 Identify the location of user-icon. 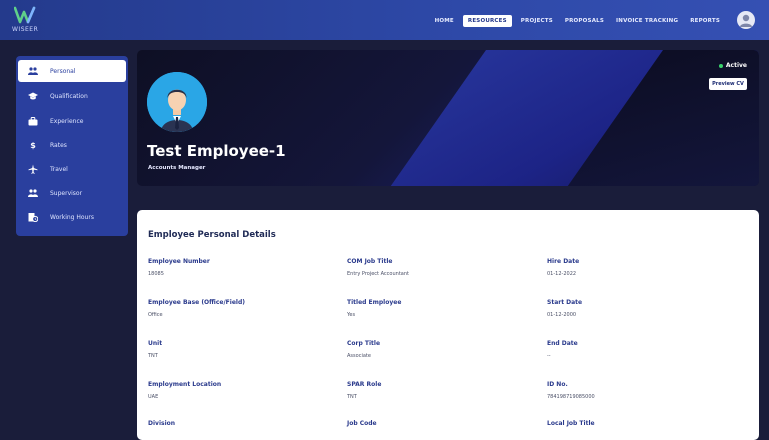
(746, 20).